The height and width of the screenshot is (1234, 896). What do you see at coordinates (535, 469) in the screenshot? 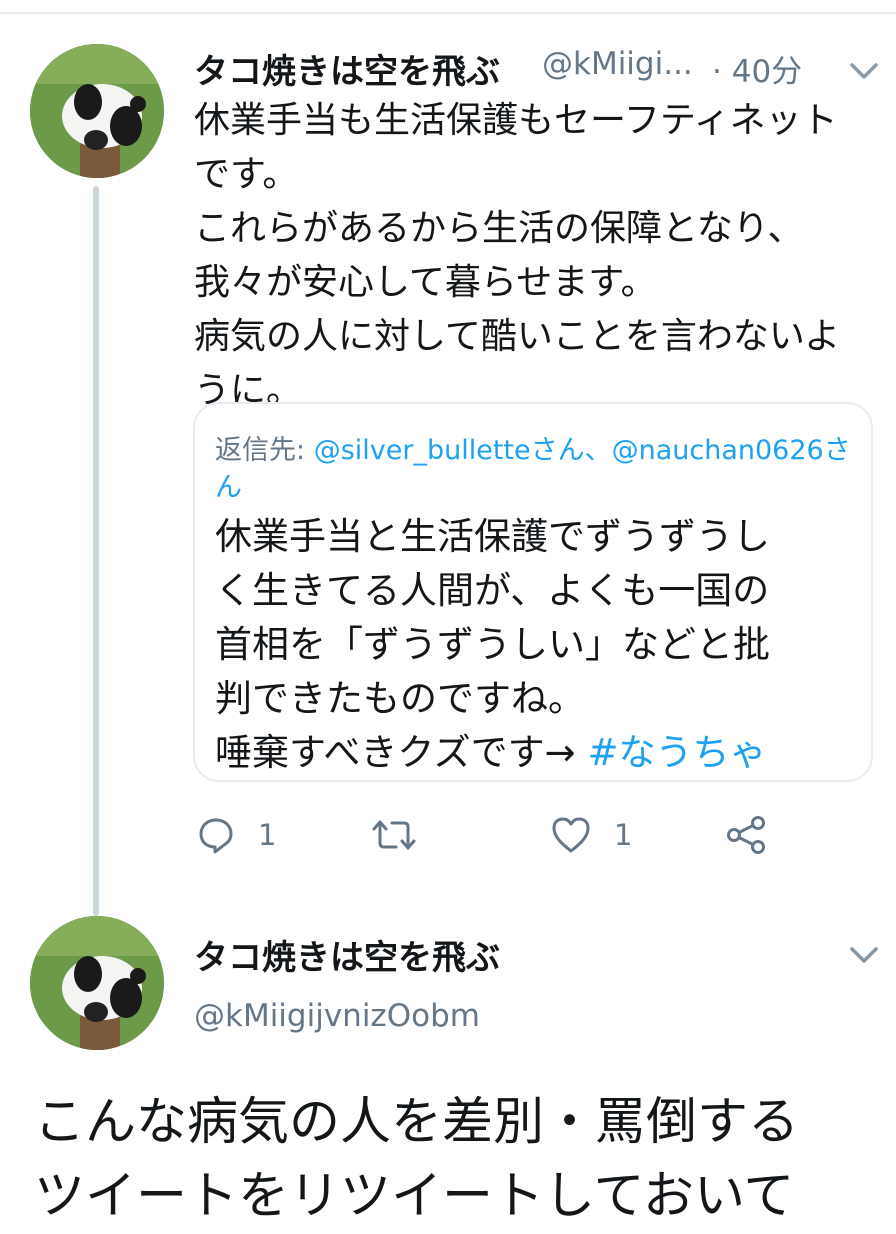
I see `reply-context: 返信先: @silver_bulletteさん、@nauchan0626さん` at bounding box center [535, 469].